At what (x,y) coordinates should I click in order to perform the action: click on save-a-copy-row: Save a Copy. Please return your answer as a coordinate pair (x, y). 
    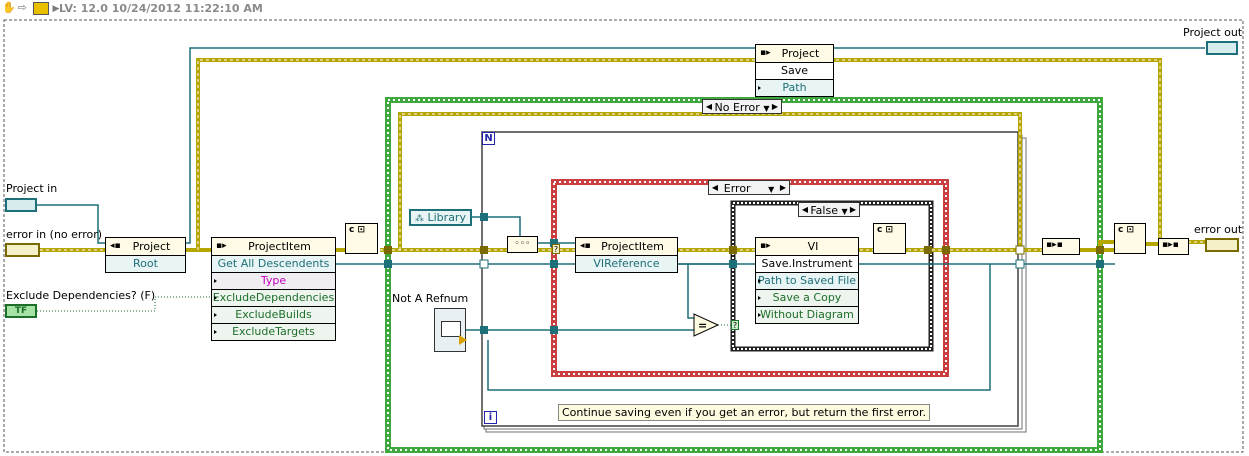
    Looking at the image, I should click on (807, 298).